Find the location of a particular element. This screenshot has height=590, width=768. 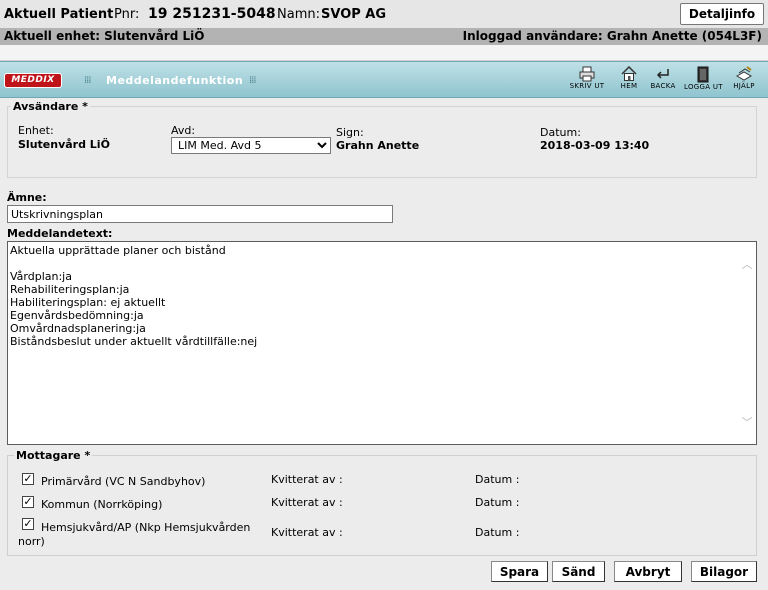

avd-label: Avd: is located at coordinates (183, 130).